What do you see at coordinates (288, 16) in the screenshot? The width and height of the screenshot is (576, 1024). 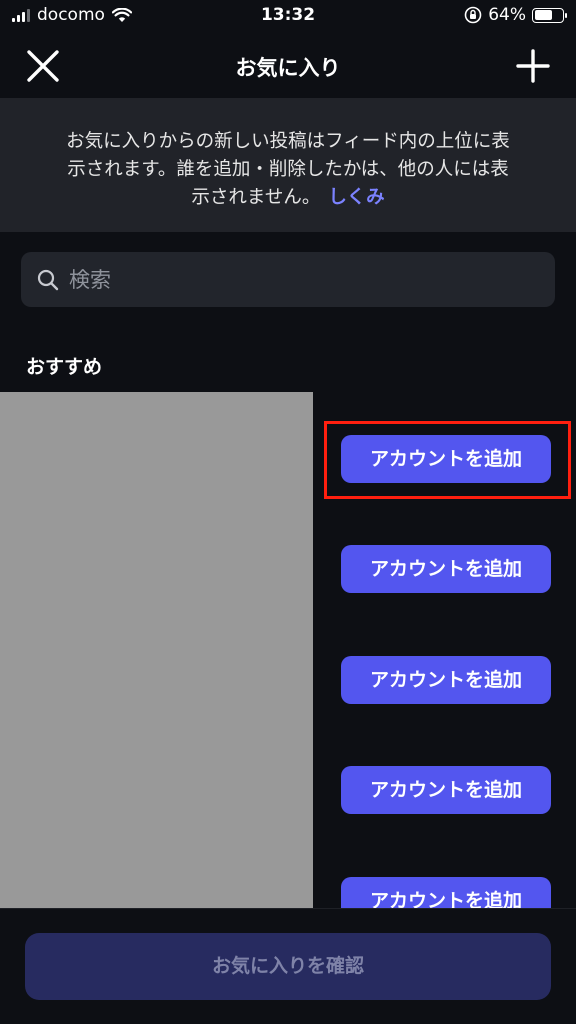 I see `status-bar: docomo 13:32 64%` at bounding box center [288, 16].